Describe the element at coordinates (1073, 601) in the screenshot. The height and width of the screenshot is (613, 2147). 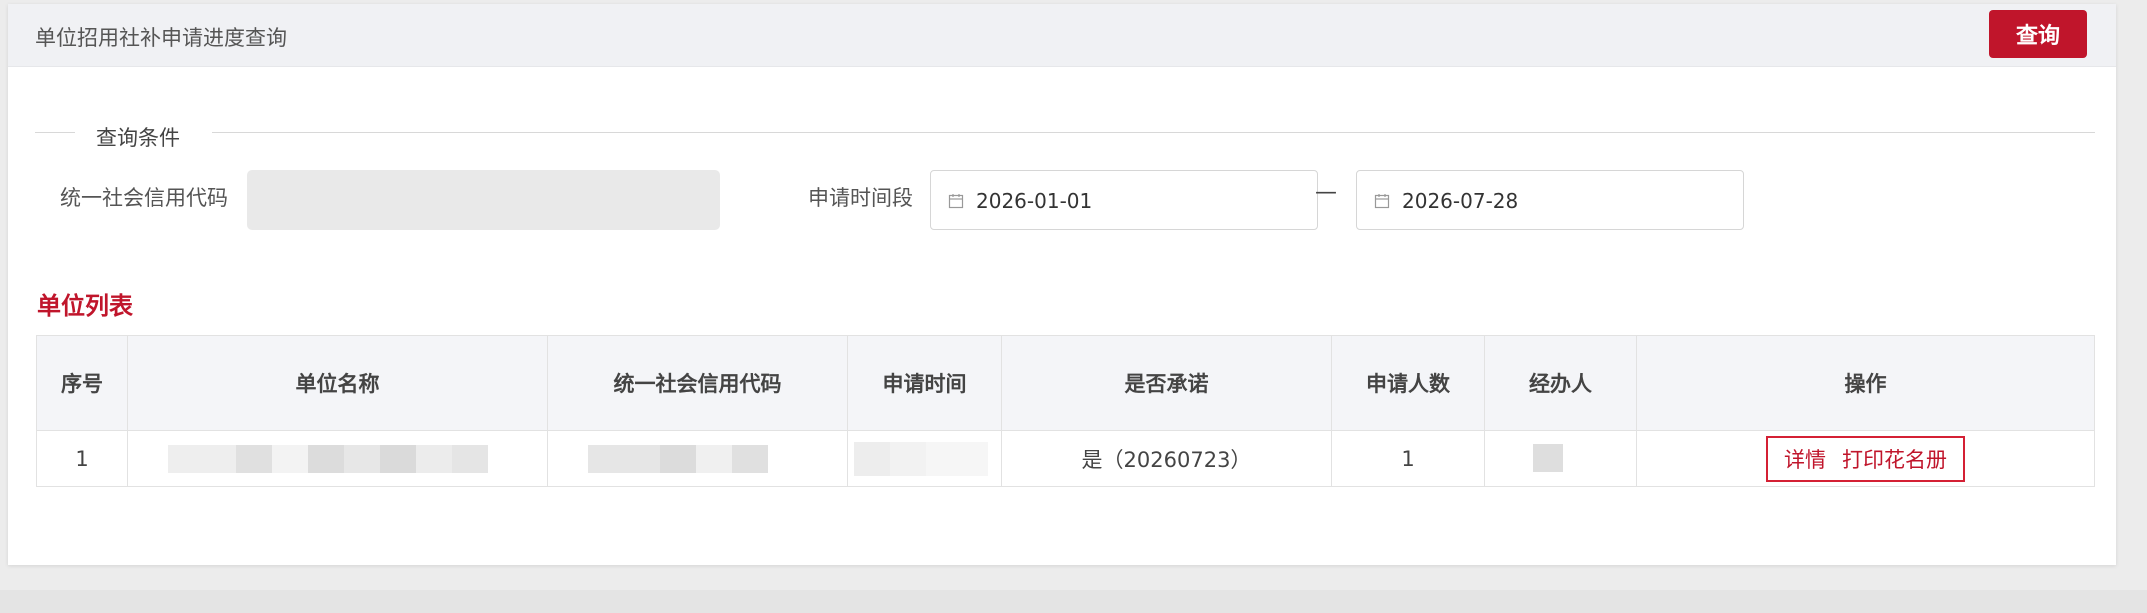
I see `bottom-scroll-area` at that location.